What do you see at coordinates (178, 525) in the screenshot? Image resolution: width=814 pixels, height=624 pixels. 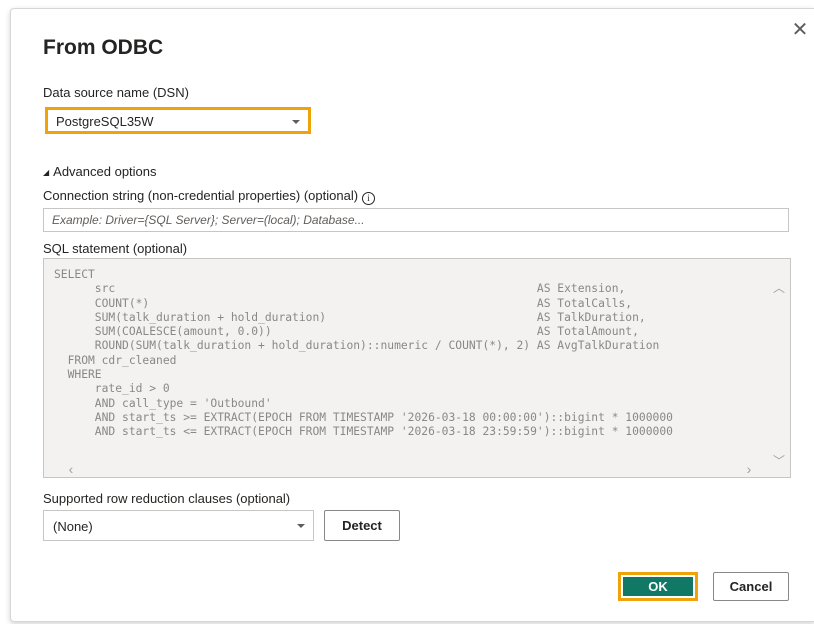 I see `row-reduction-dropdown: (None)` at bounding box center [178, 525].